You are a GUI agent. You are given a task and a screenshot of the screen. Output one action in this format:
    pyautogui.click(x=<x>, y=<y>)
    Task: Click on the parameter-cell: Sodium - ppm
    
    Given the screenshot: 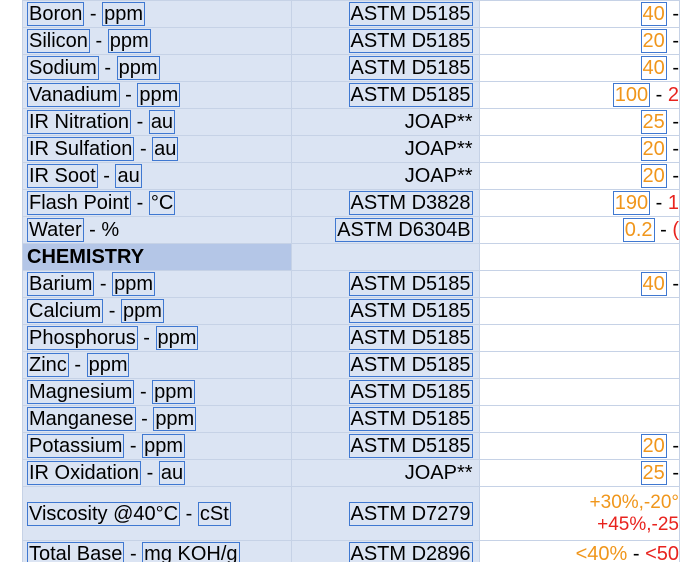 What is the action you would take?
    pyautogui.click(x=157, y=68)
    